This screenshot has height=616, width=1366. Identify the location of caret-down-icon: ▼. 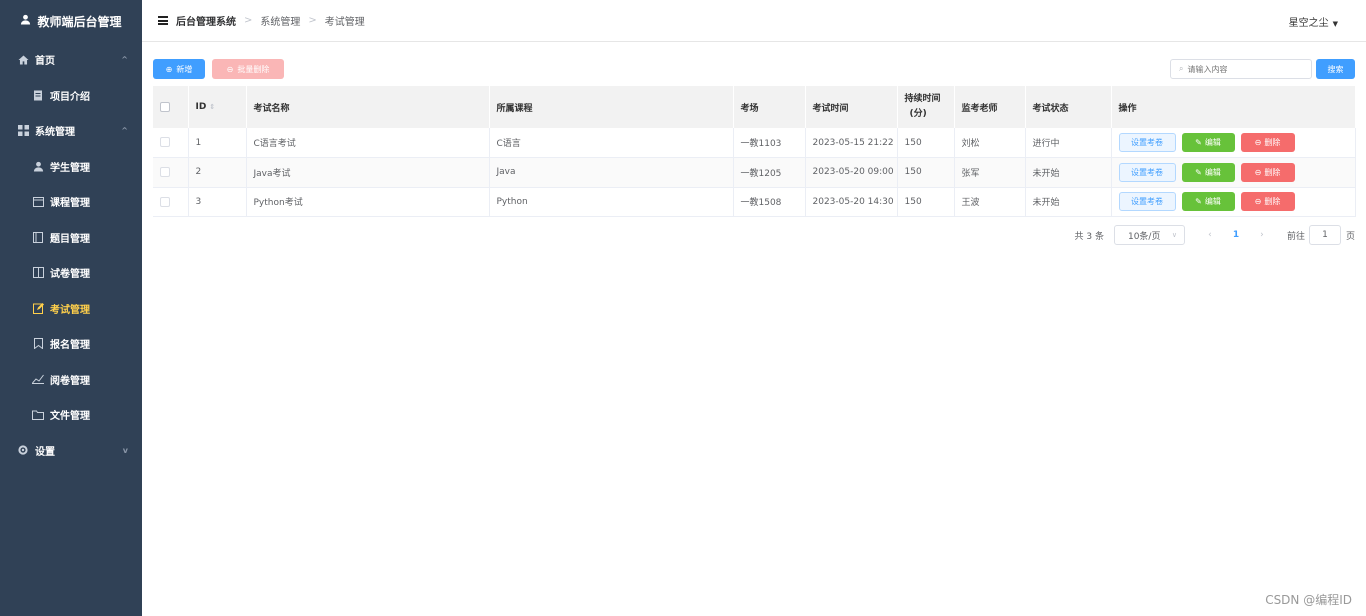
(1335, 24).